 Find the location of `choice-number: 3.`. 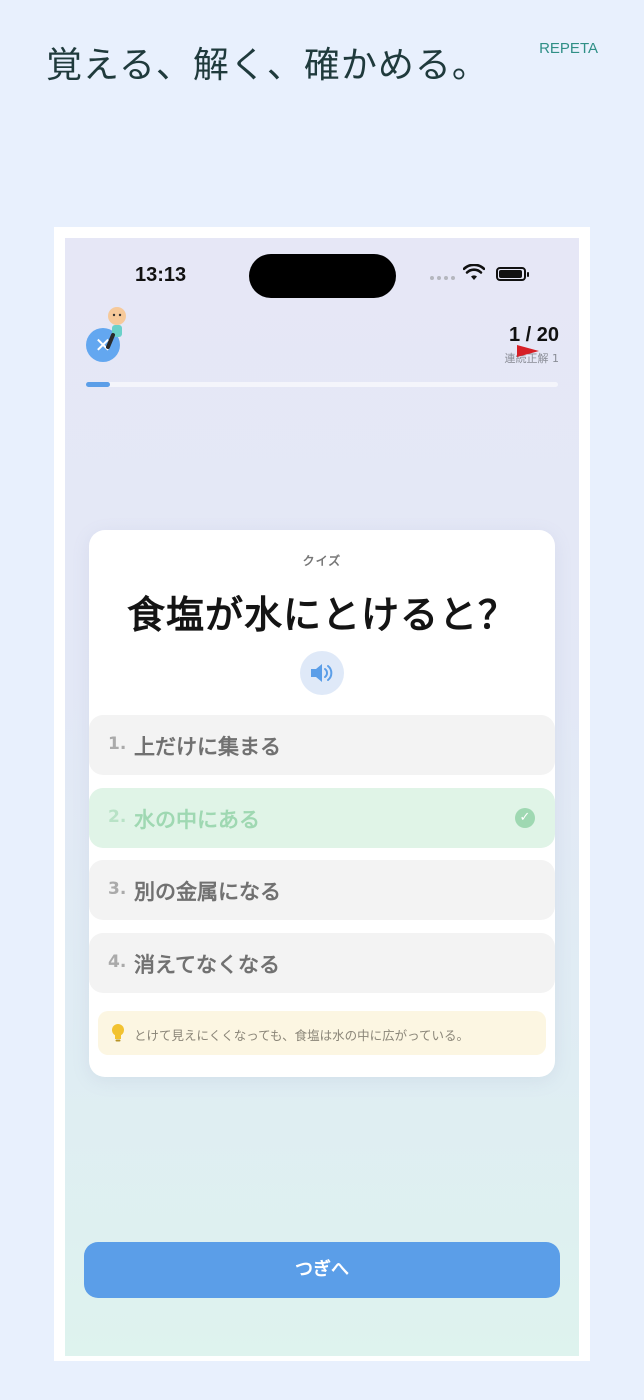

choice-number: 3. is located at coordinates (117, 889).